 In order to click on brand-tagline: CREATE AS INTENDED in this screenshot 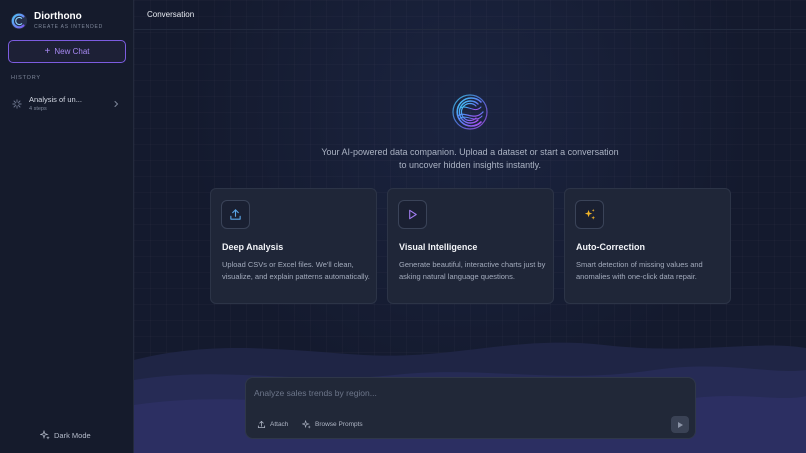, I will do `click(69, 27)`.